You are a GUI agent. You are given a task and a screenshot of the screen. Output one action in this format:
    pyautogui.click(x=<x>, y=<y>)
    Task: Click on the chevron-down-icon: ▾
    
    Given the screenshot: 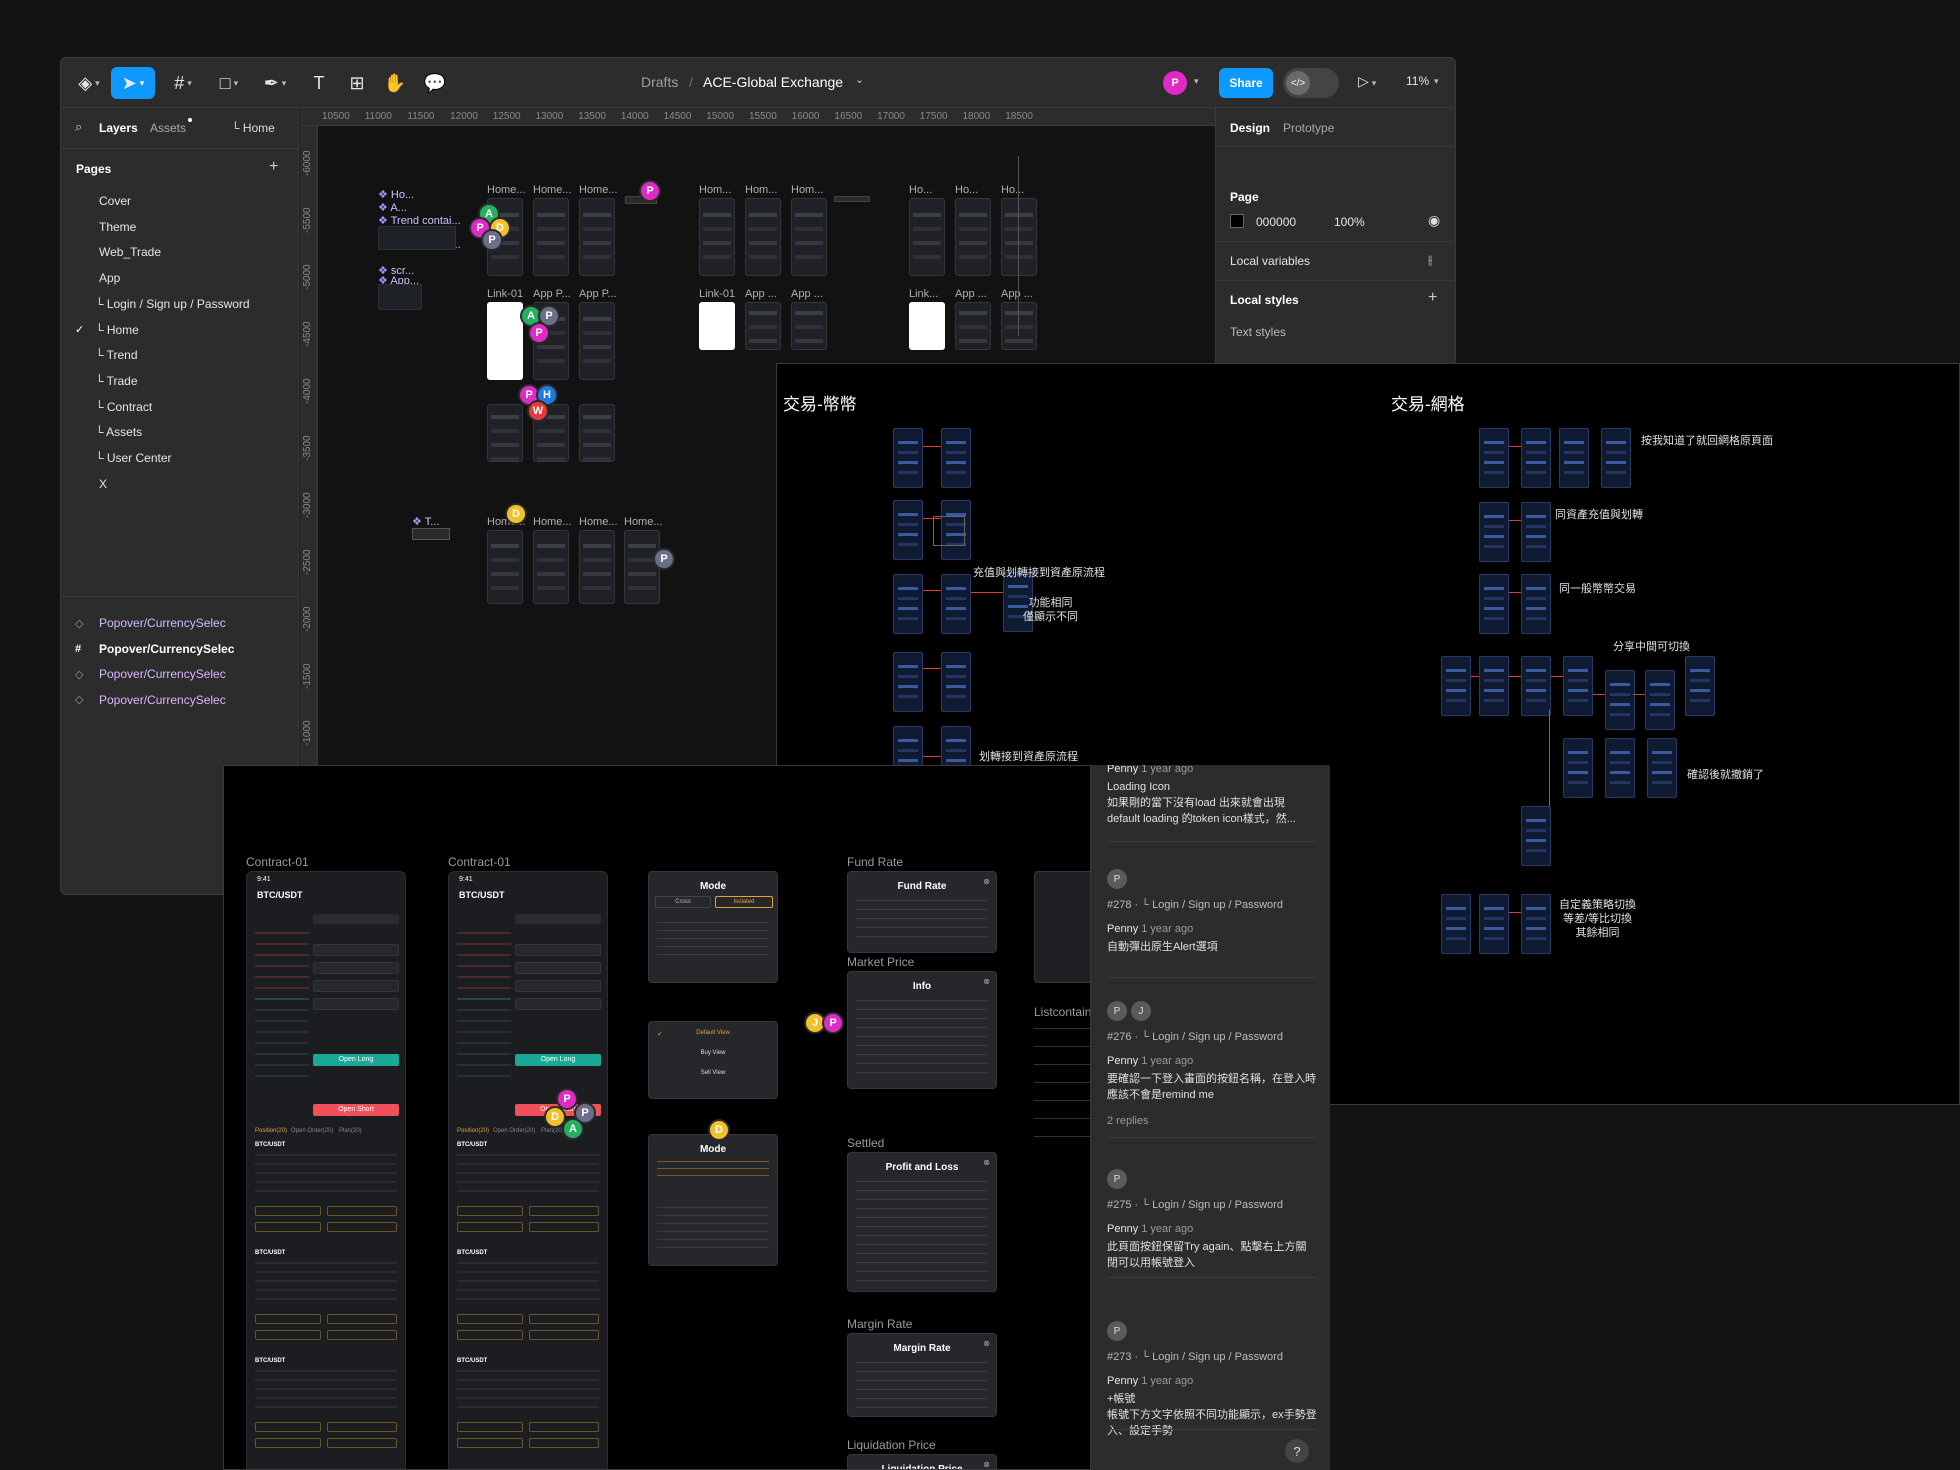 What is the action you would take?
    pyautogui.click(x=1436, y=81)
    